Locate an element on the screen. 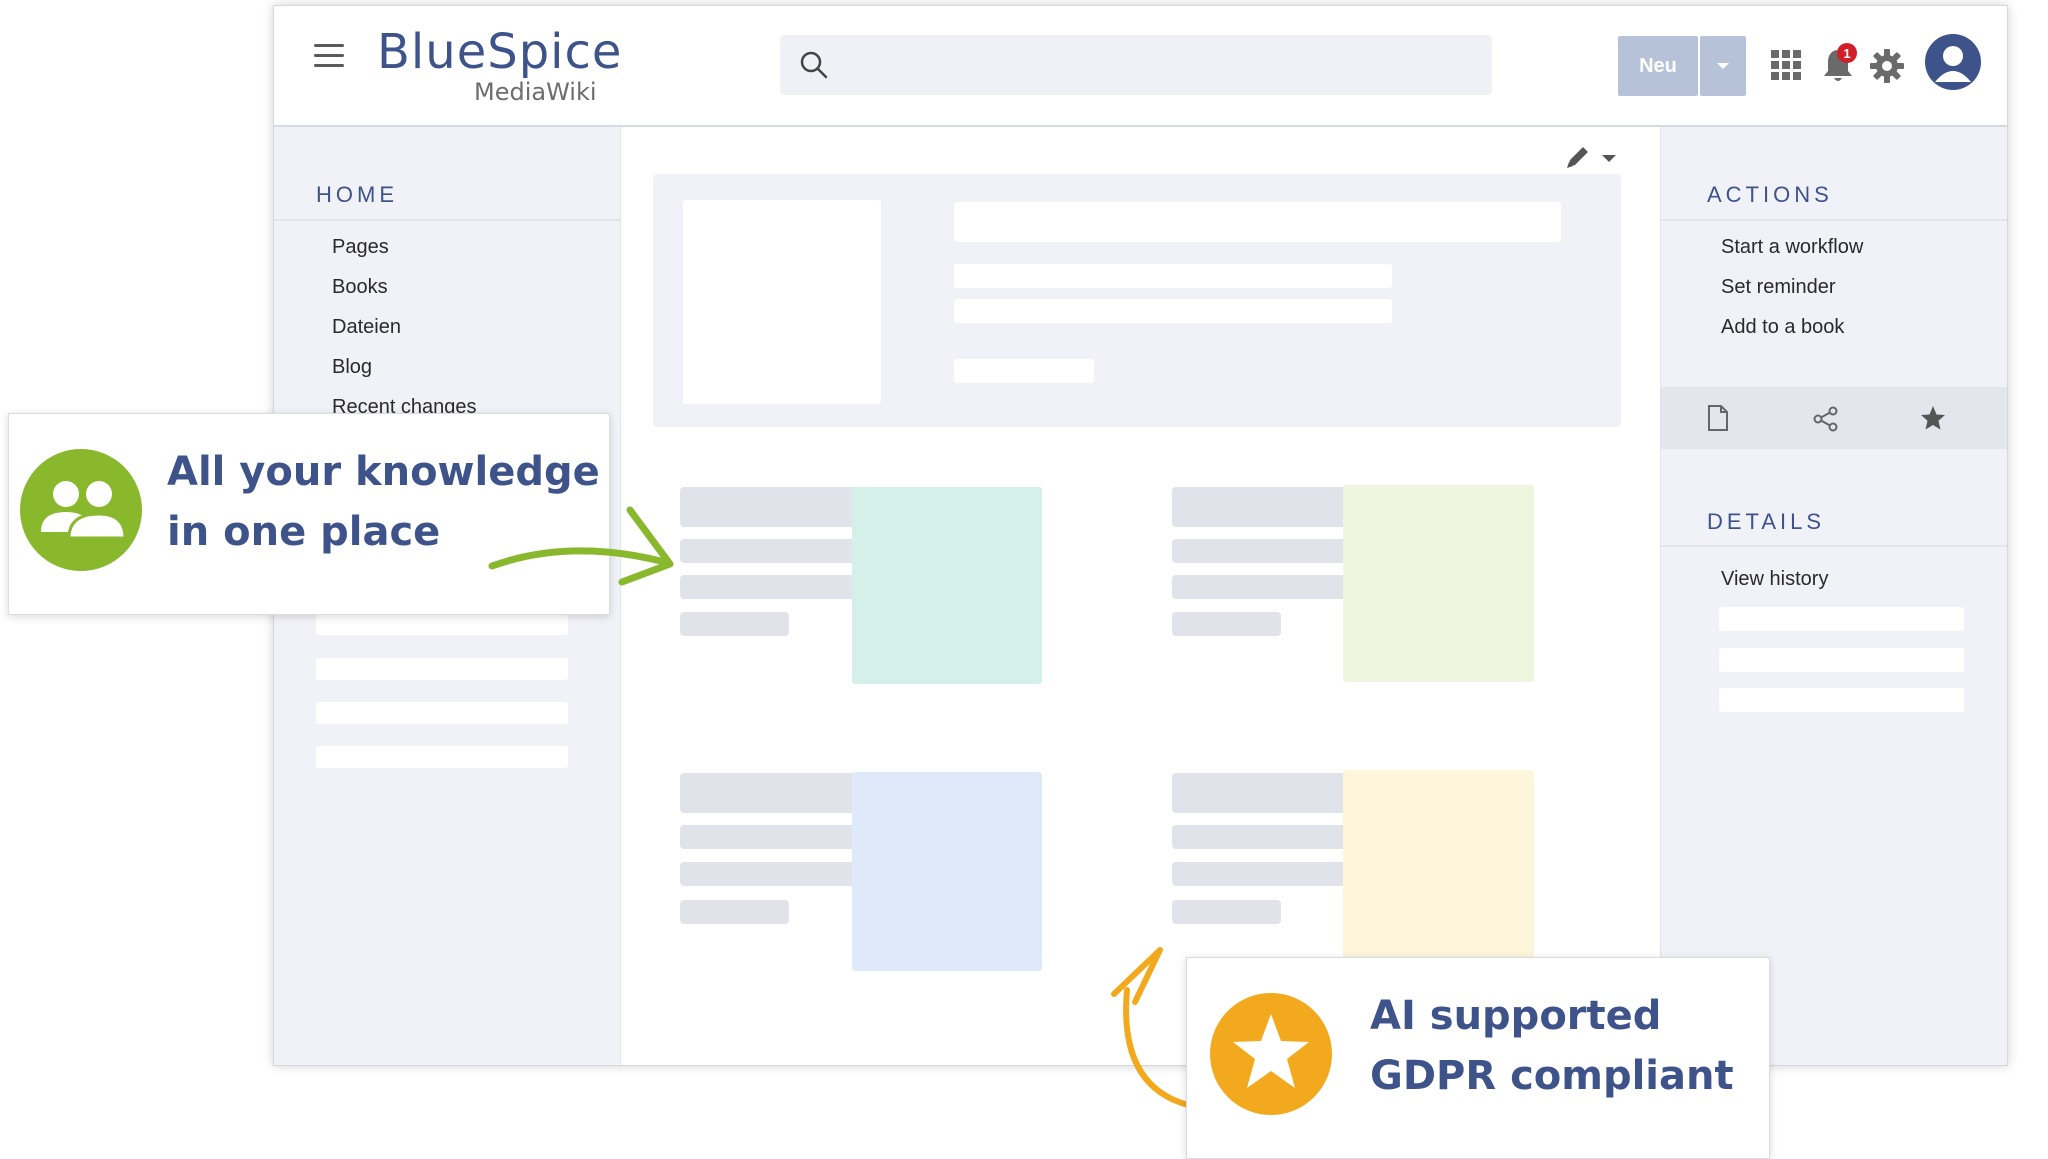 The width and height of the screenshot is (2048, 1159). ai-callout-line1: AI supported is located at coordinates (1516, 1016).